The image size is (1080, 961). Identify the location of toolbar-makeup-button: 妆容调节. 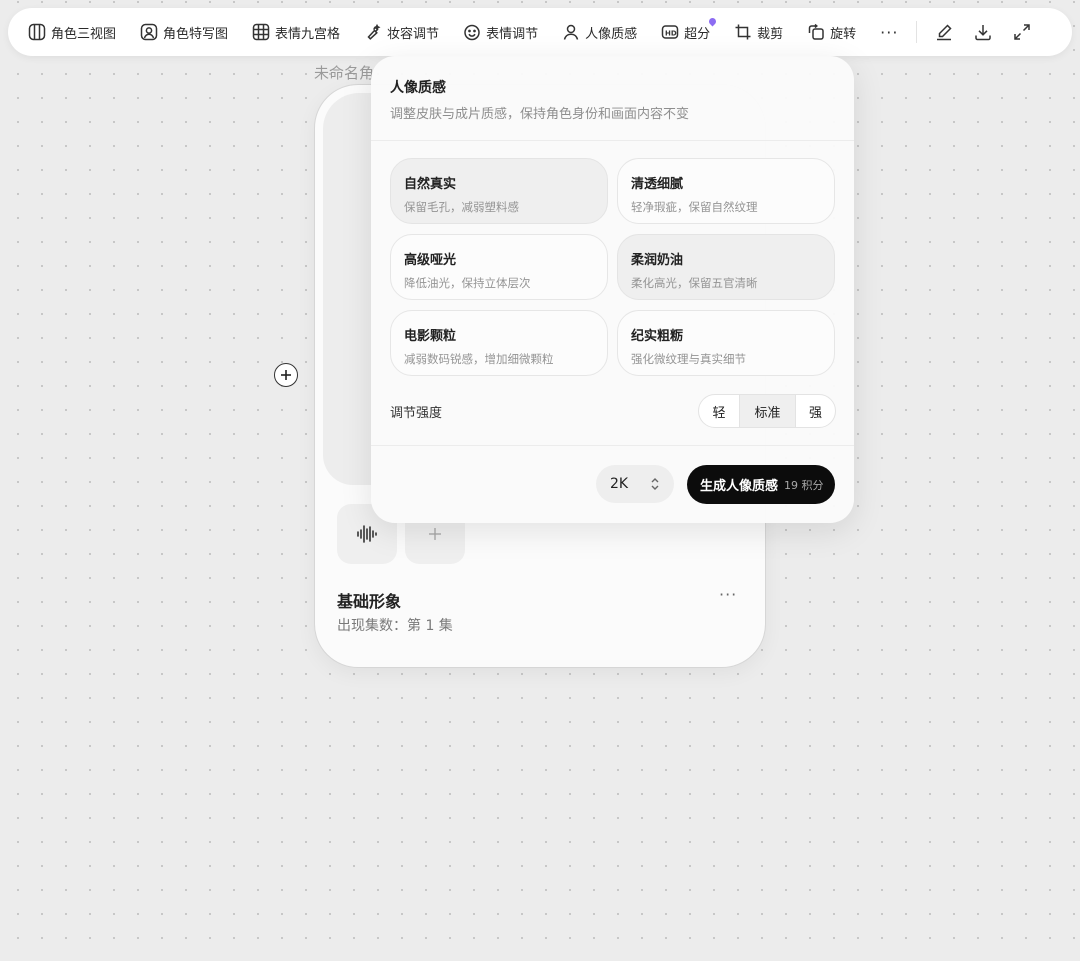
(401, 32).